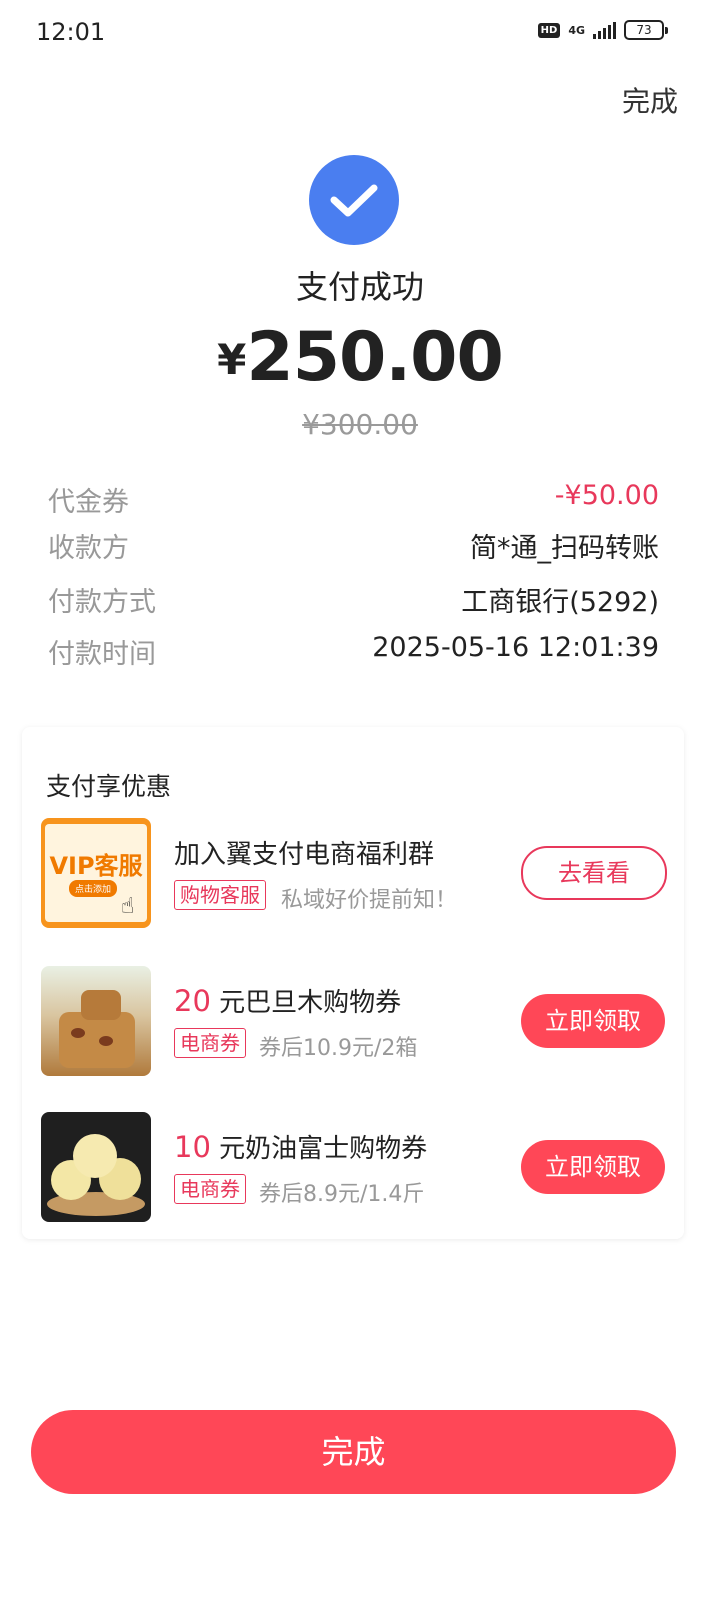  I want to click on signal-icon, so click(604, 30).